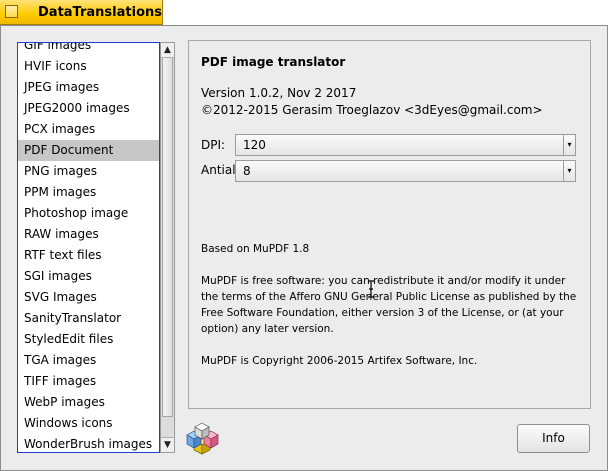 The width and height of the screenshot is (608, 471). What do you see at coordinates (405, 171) in the screenshot?
I see `antialiasing-select: 8 ▾` at bounding box center [405, 171].